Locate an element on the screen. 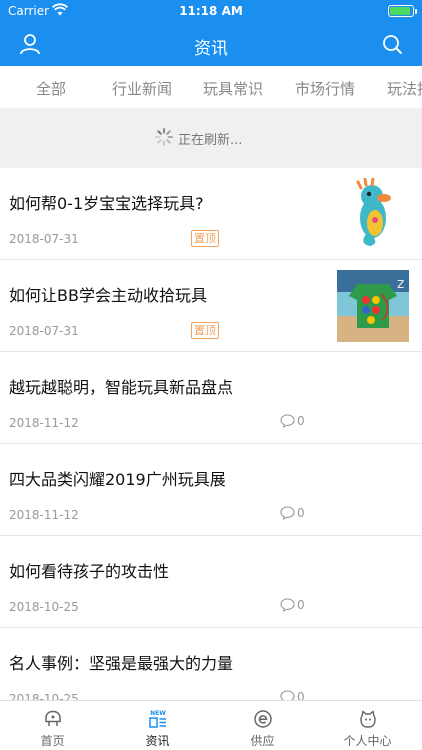 The image size is (422, 750). tab-home: 首页 is located at coordinates (52, 725).